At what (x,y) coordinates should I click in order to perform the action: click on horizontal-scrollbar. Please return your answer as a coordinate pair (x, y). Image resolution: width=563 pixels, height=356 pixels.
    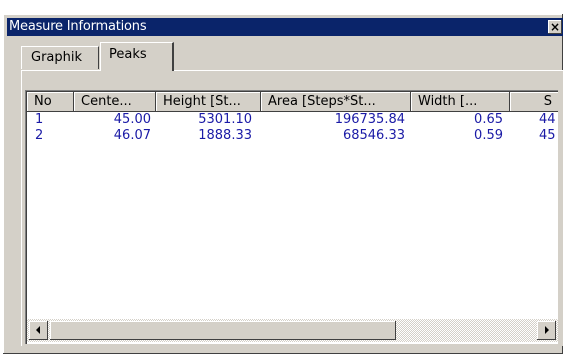
    Looking at the image, I should click on (292, 330).